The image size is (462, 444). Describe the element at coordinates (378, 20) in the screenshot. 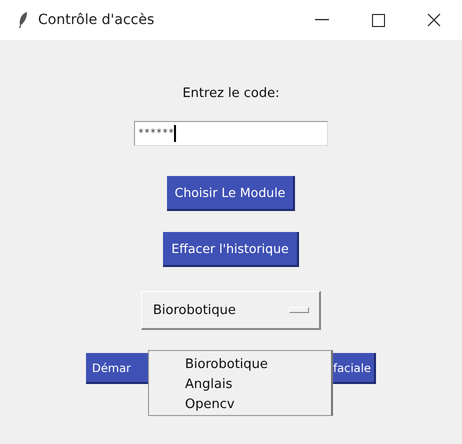

I see `maximize-icon` at that location.